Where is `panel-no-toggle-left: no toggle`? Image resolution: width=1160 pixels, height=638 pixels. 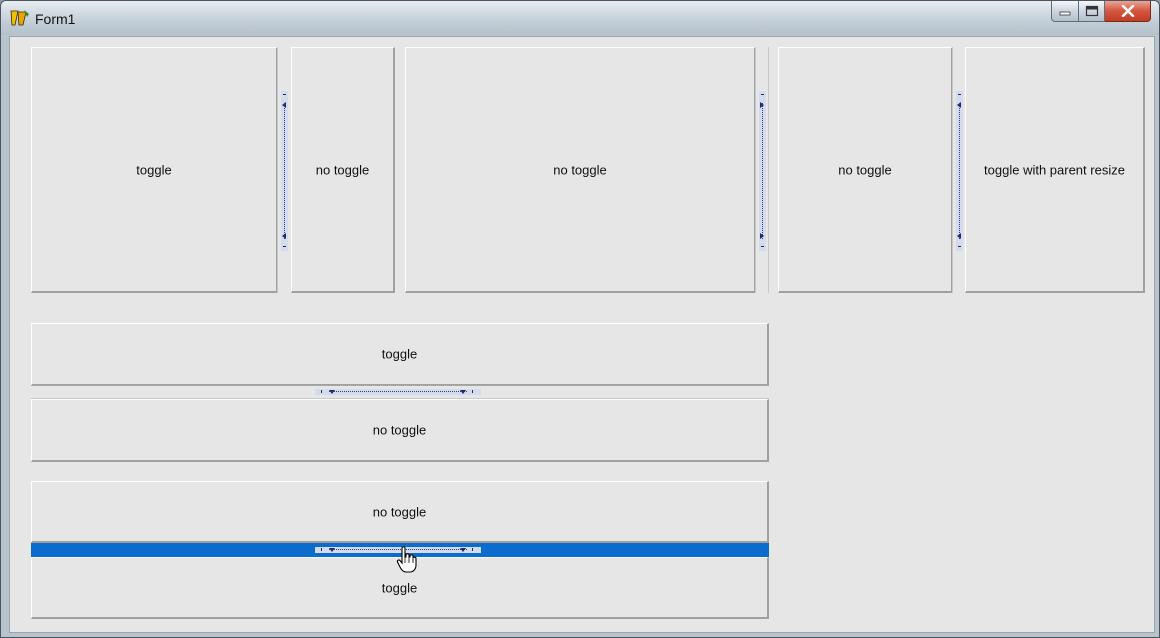 panel-no-toggle-left: no toggle is located at coordinates (865, 170).